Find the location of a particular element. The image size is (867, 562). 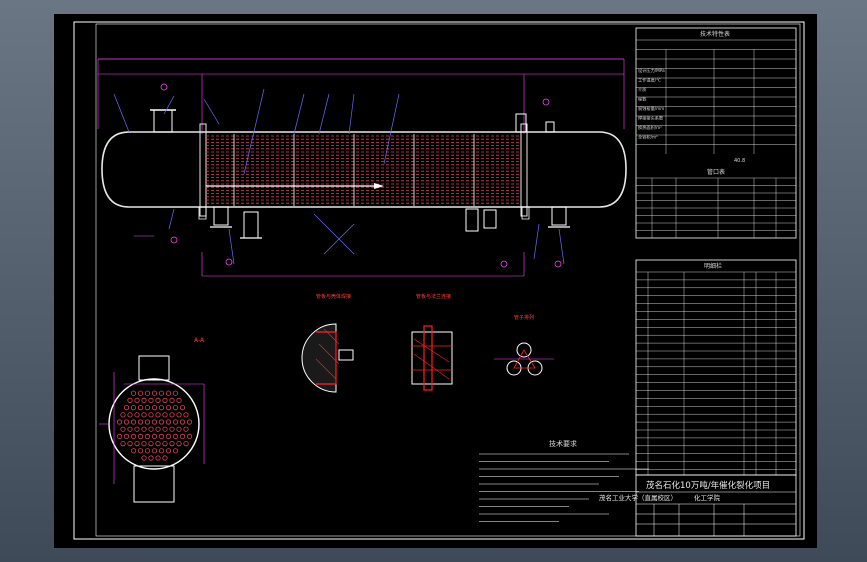

detail-a-label: 管板与壳体焊接 is located at coordinates (333, 296).